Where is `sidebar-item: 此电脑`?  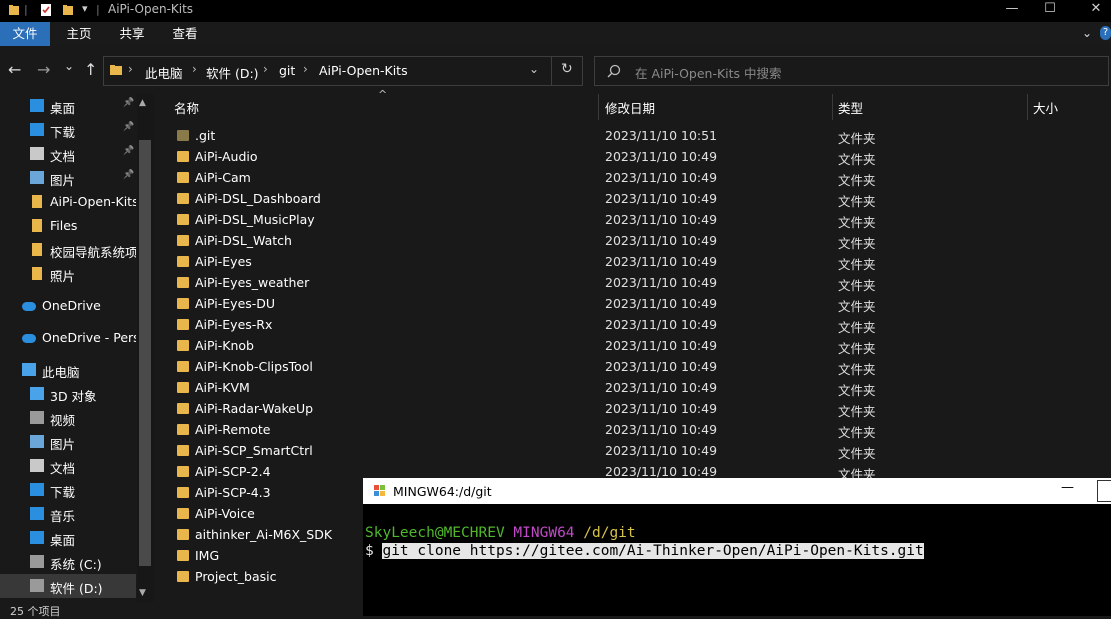
sidebar-item: 此电脑 is located at coordinates (68, 370).